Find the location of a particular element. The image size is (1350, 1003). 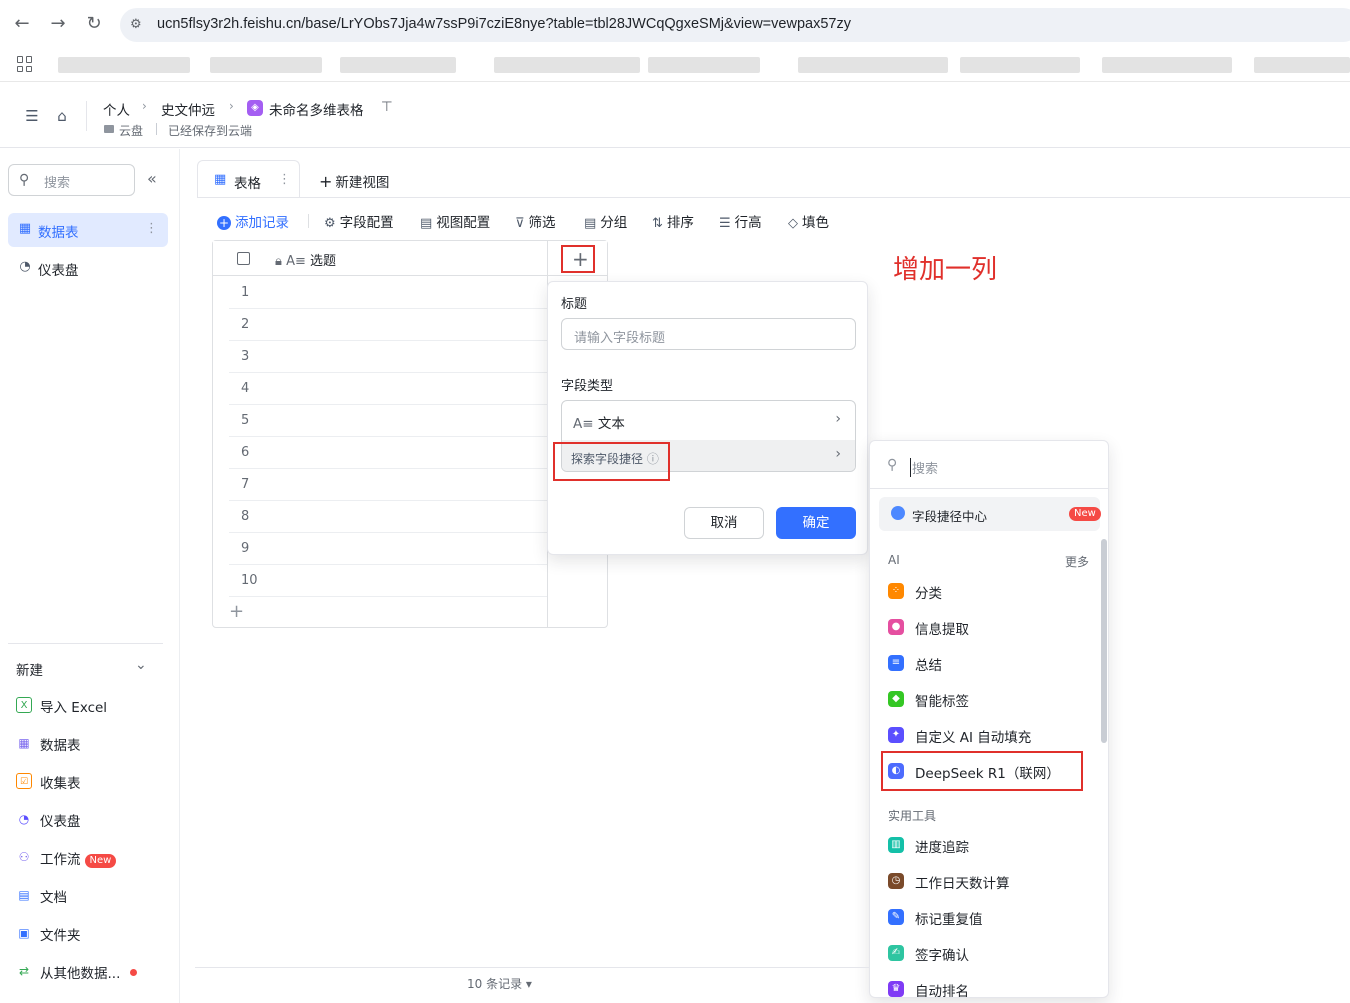

base-app-icon: ◈ is located at coordinates (255, 108).